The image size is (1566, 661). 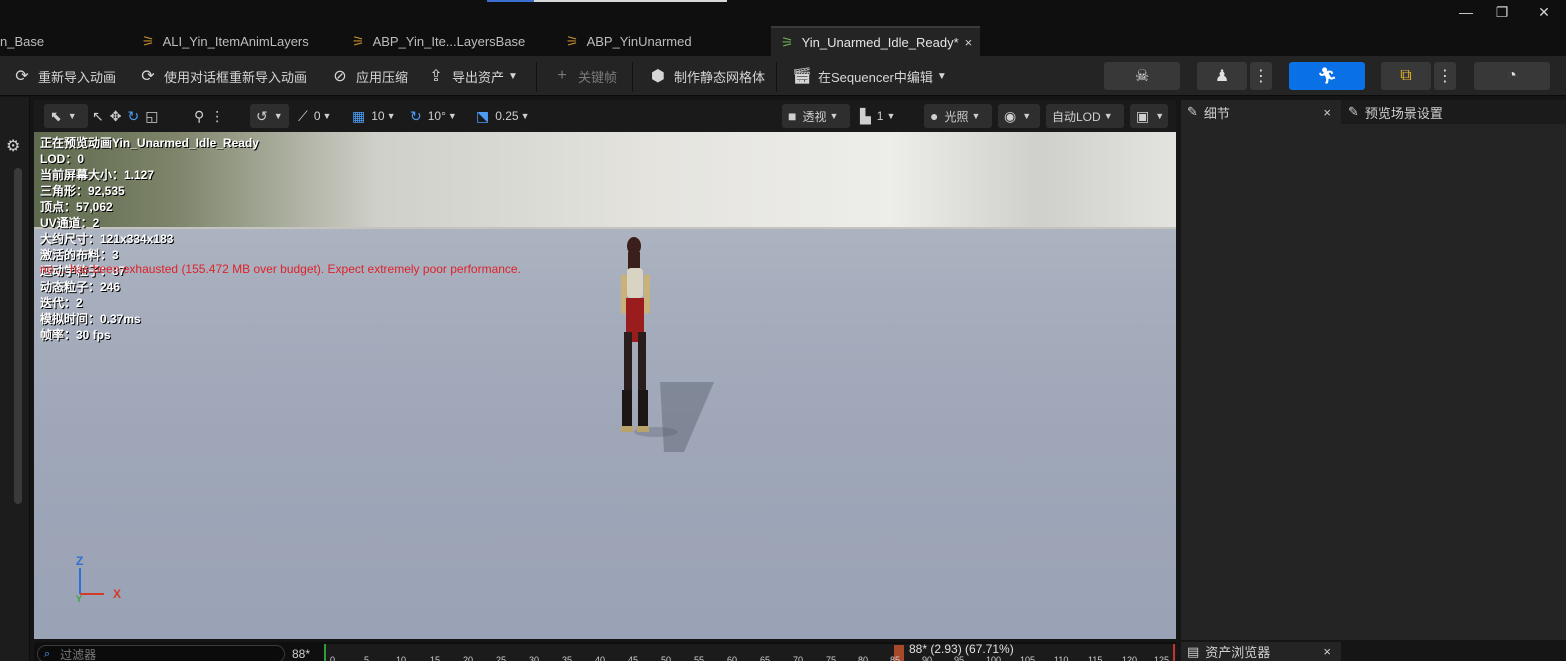 What do you see at coordinates (325, 652) in the screenshot?
I see `playback-start-marker` at bounding box center [325, 652].